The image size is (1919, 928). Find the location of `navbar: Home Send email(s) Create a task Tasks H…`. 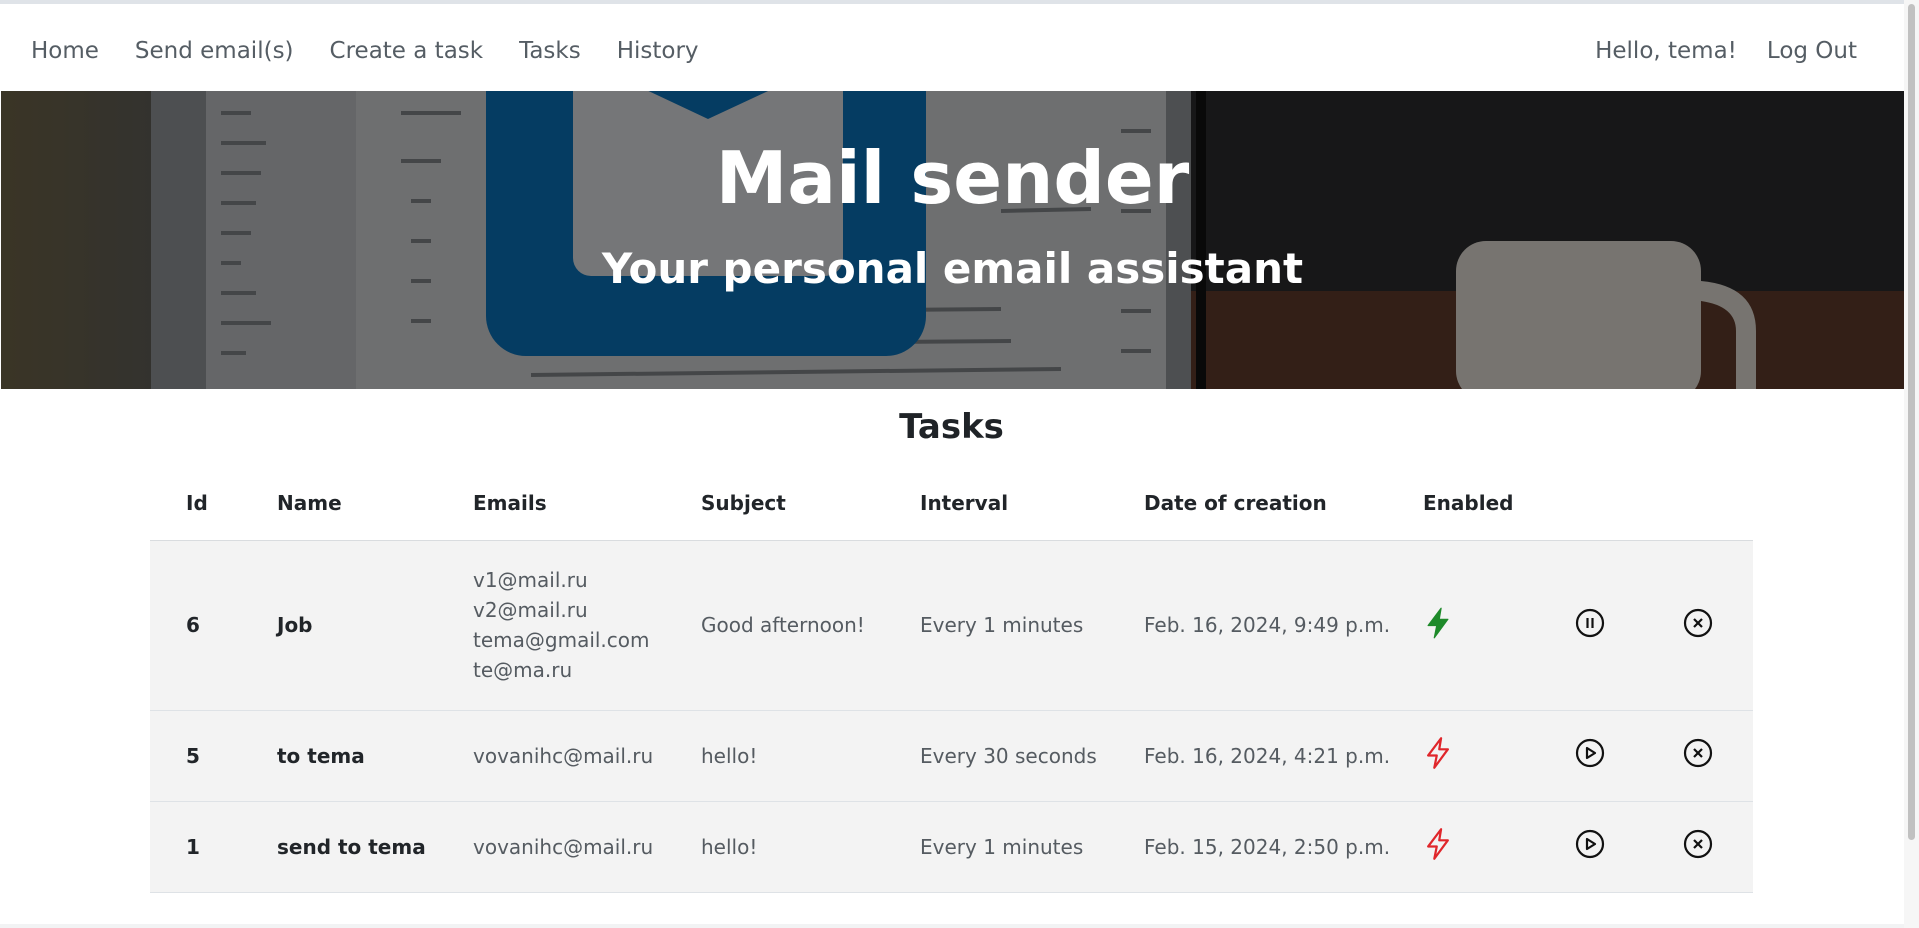

navbar: Home Send email(s) Create a task Tasks H… is located at coordinates (952, 49).